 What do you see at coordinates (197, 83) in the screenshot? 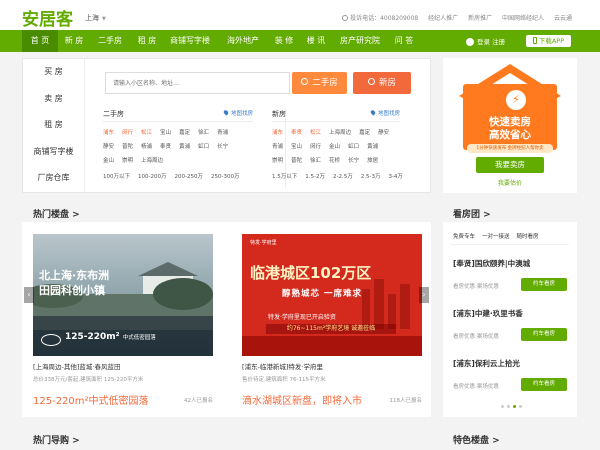
I see `search-input` at bounding box center [197, 83].